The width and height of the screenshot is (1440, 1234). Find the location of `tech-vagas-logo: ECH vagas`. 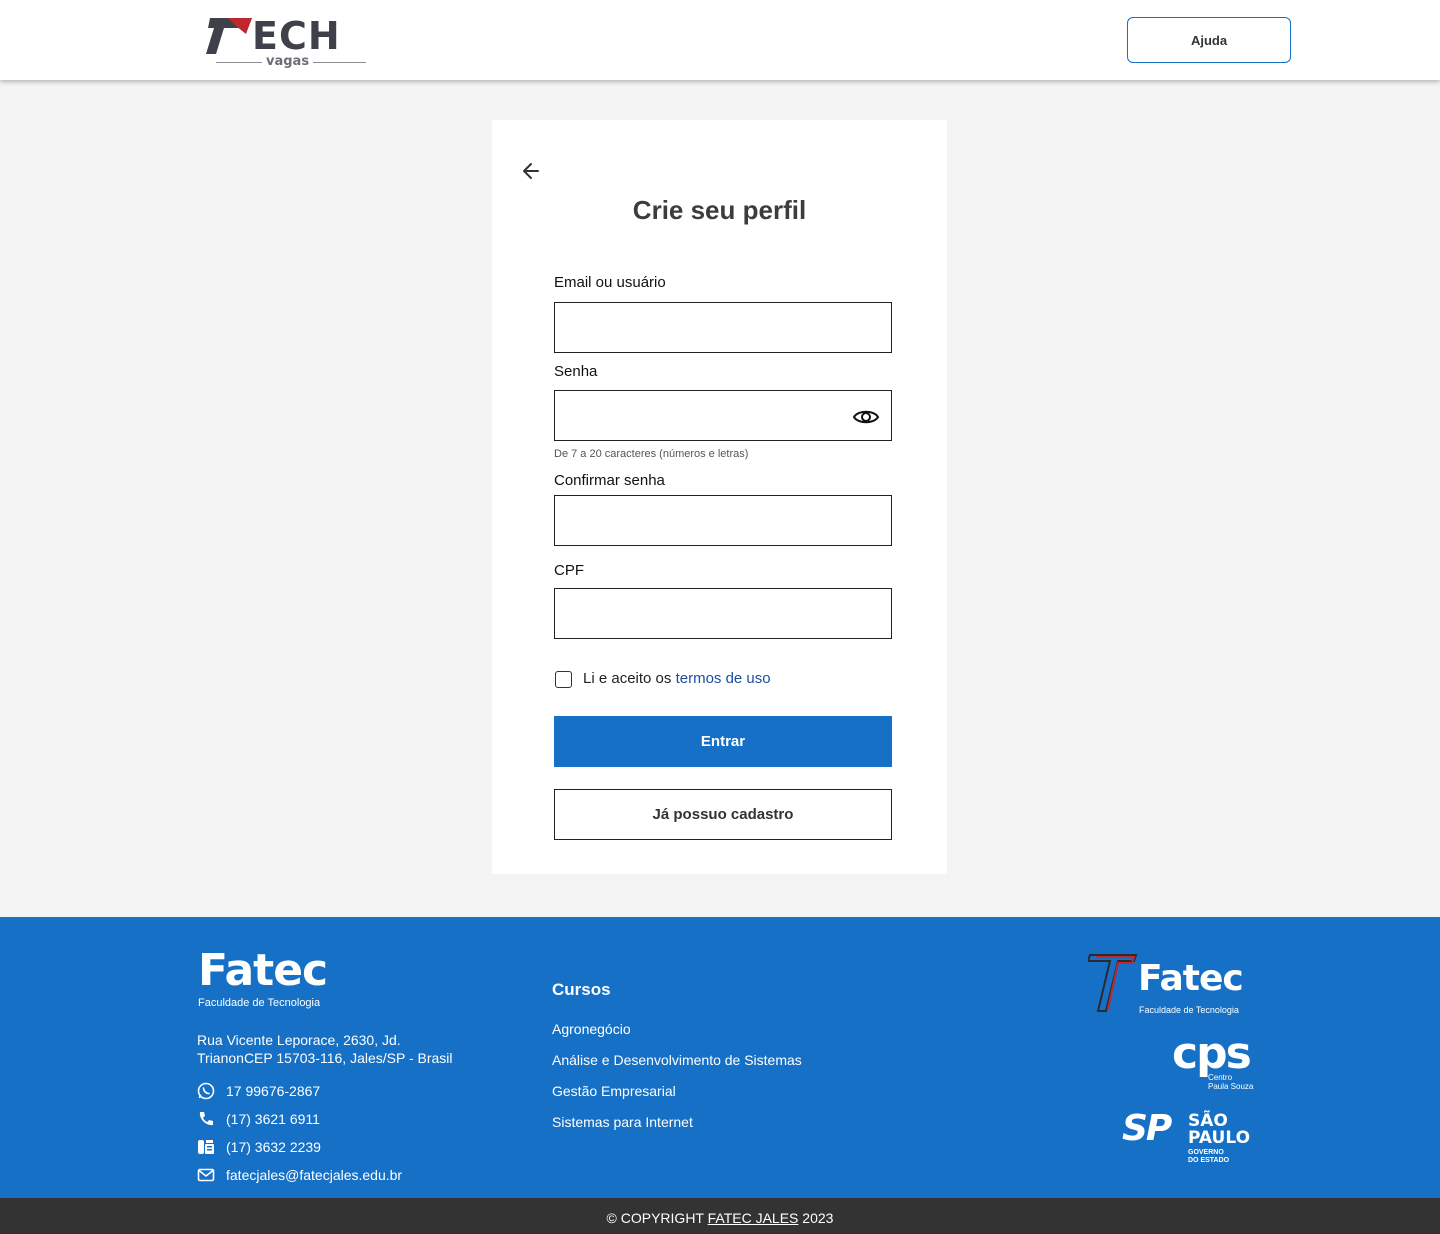

tech-vagas-logo: ECH vagas is located at coordinates (288, 43).